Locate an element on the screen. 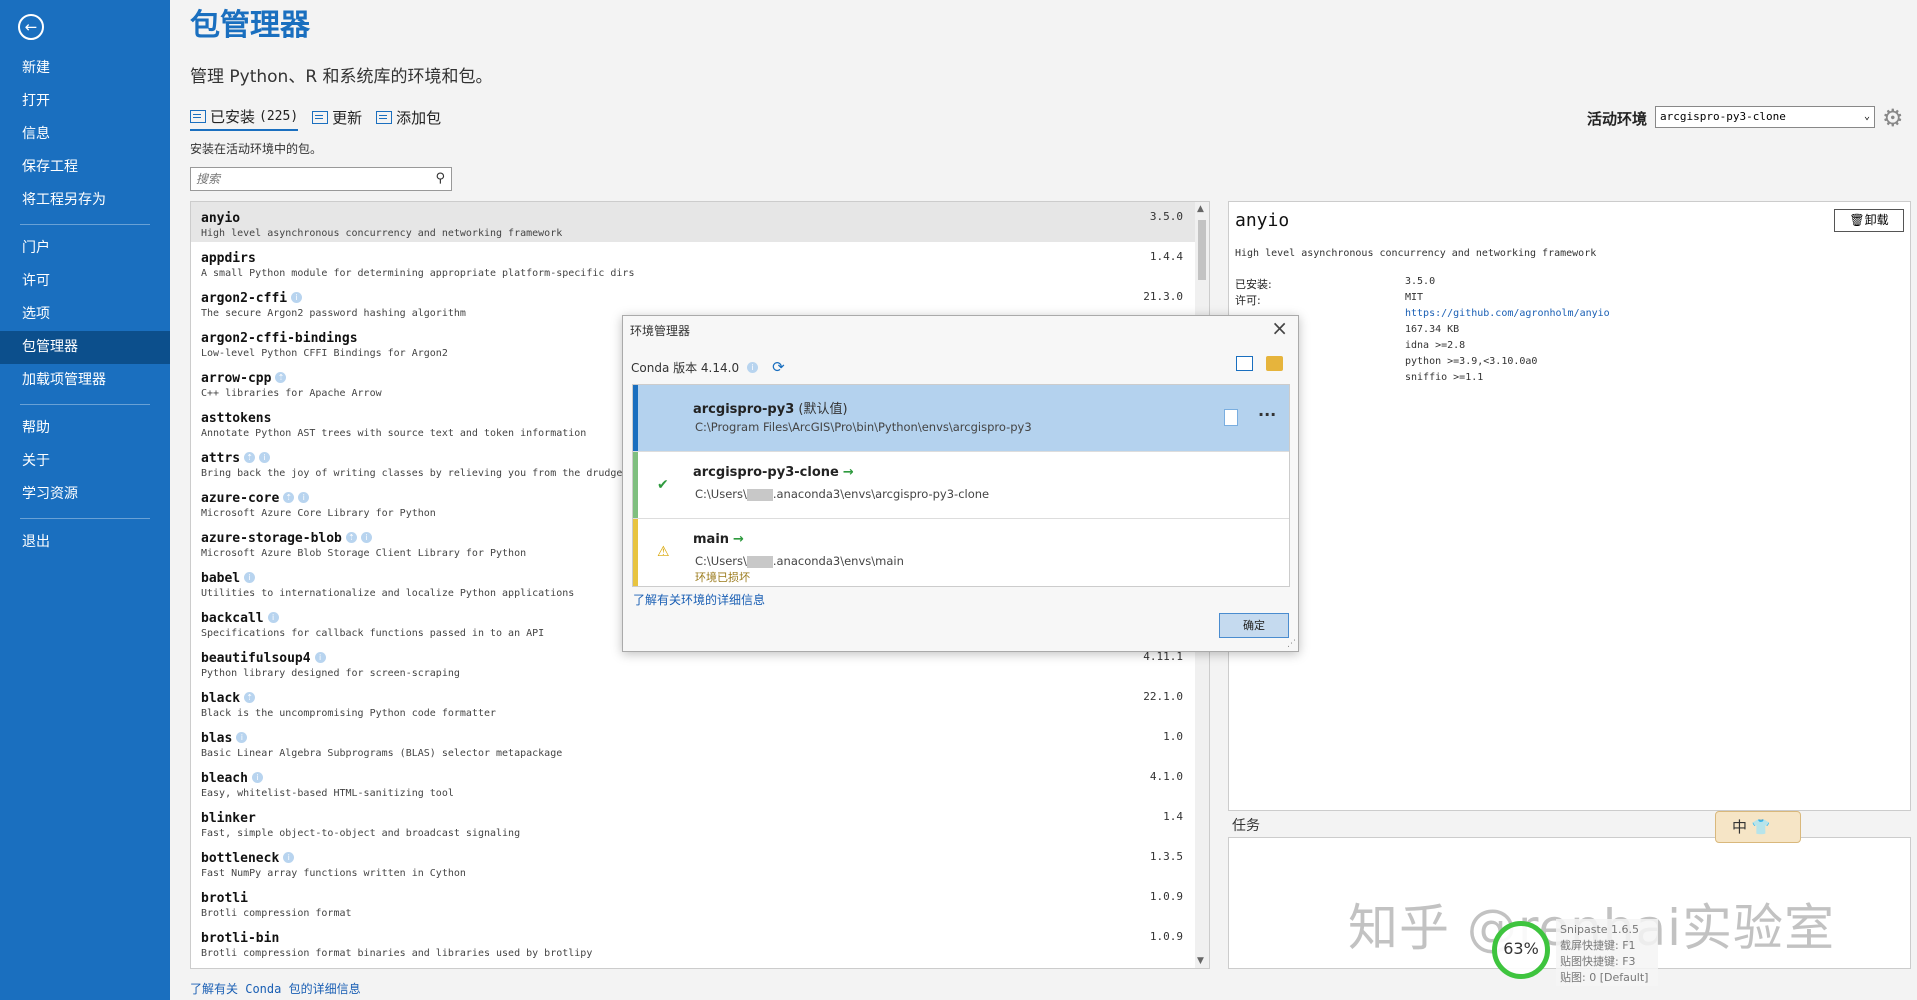  homepage-link: https://github.com/agronholm/anyio is located at coordinates (1507, 316).